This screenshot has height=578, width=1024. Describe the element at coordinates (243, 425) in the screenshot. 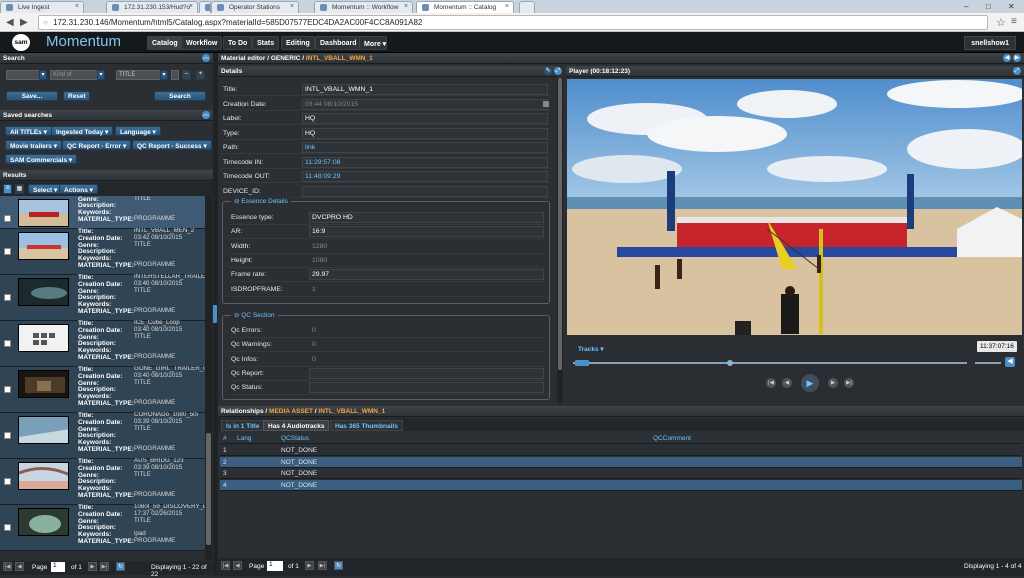

I see `tab-titles: Is in 1 Title` at that location.